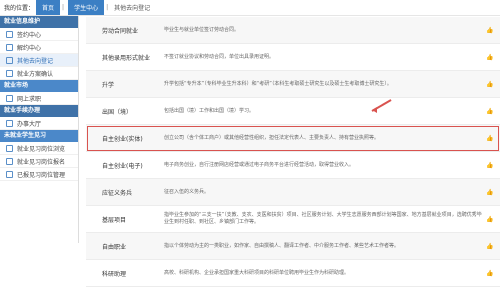 This screenshot has height=287, width=500. I want to click on destination-type-name: 应征义务兵, so click(125, 192).